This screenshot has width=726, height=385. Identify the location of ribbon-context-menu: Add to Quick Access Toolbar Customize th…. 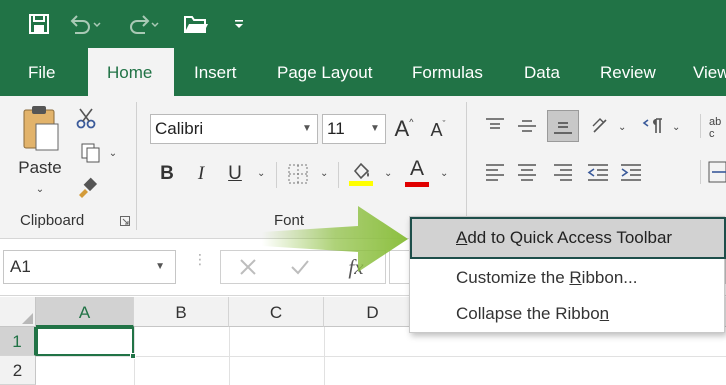
(567, 274).